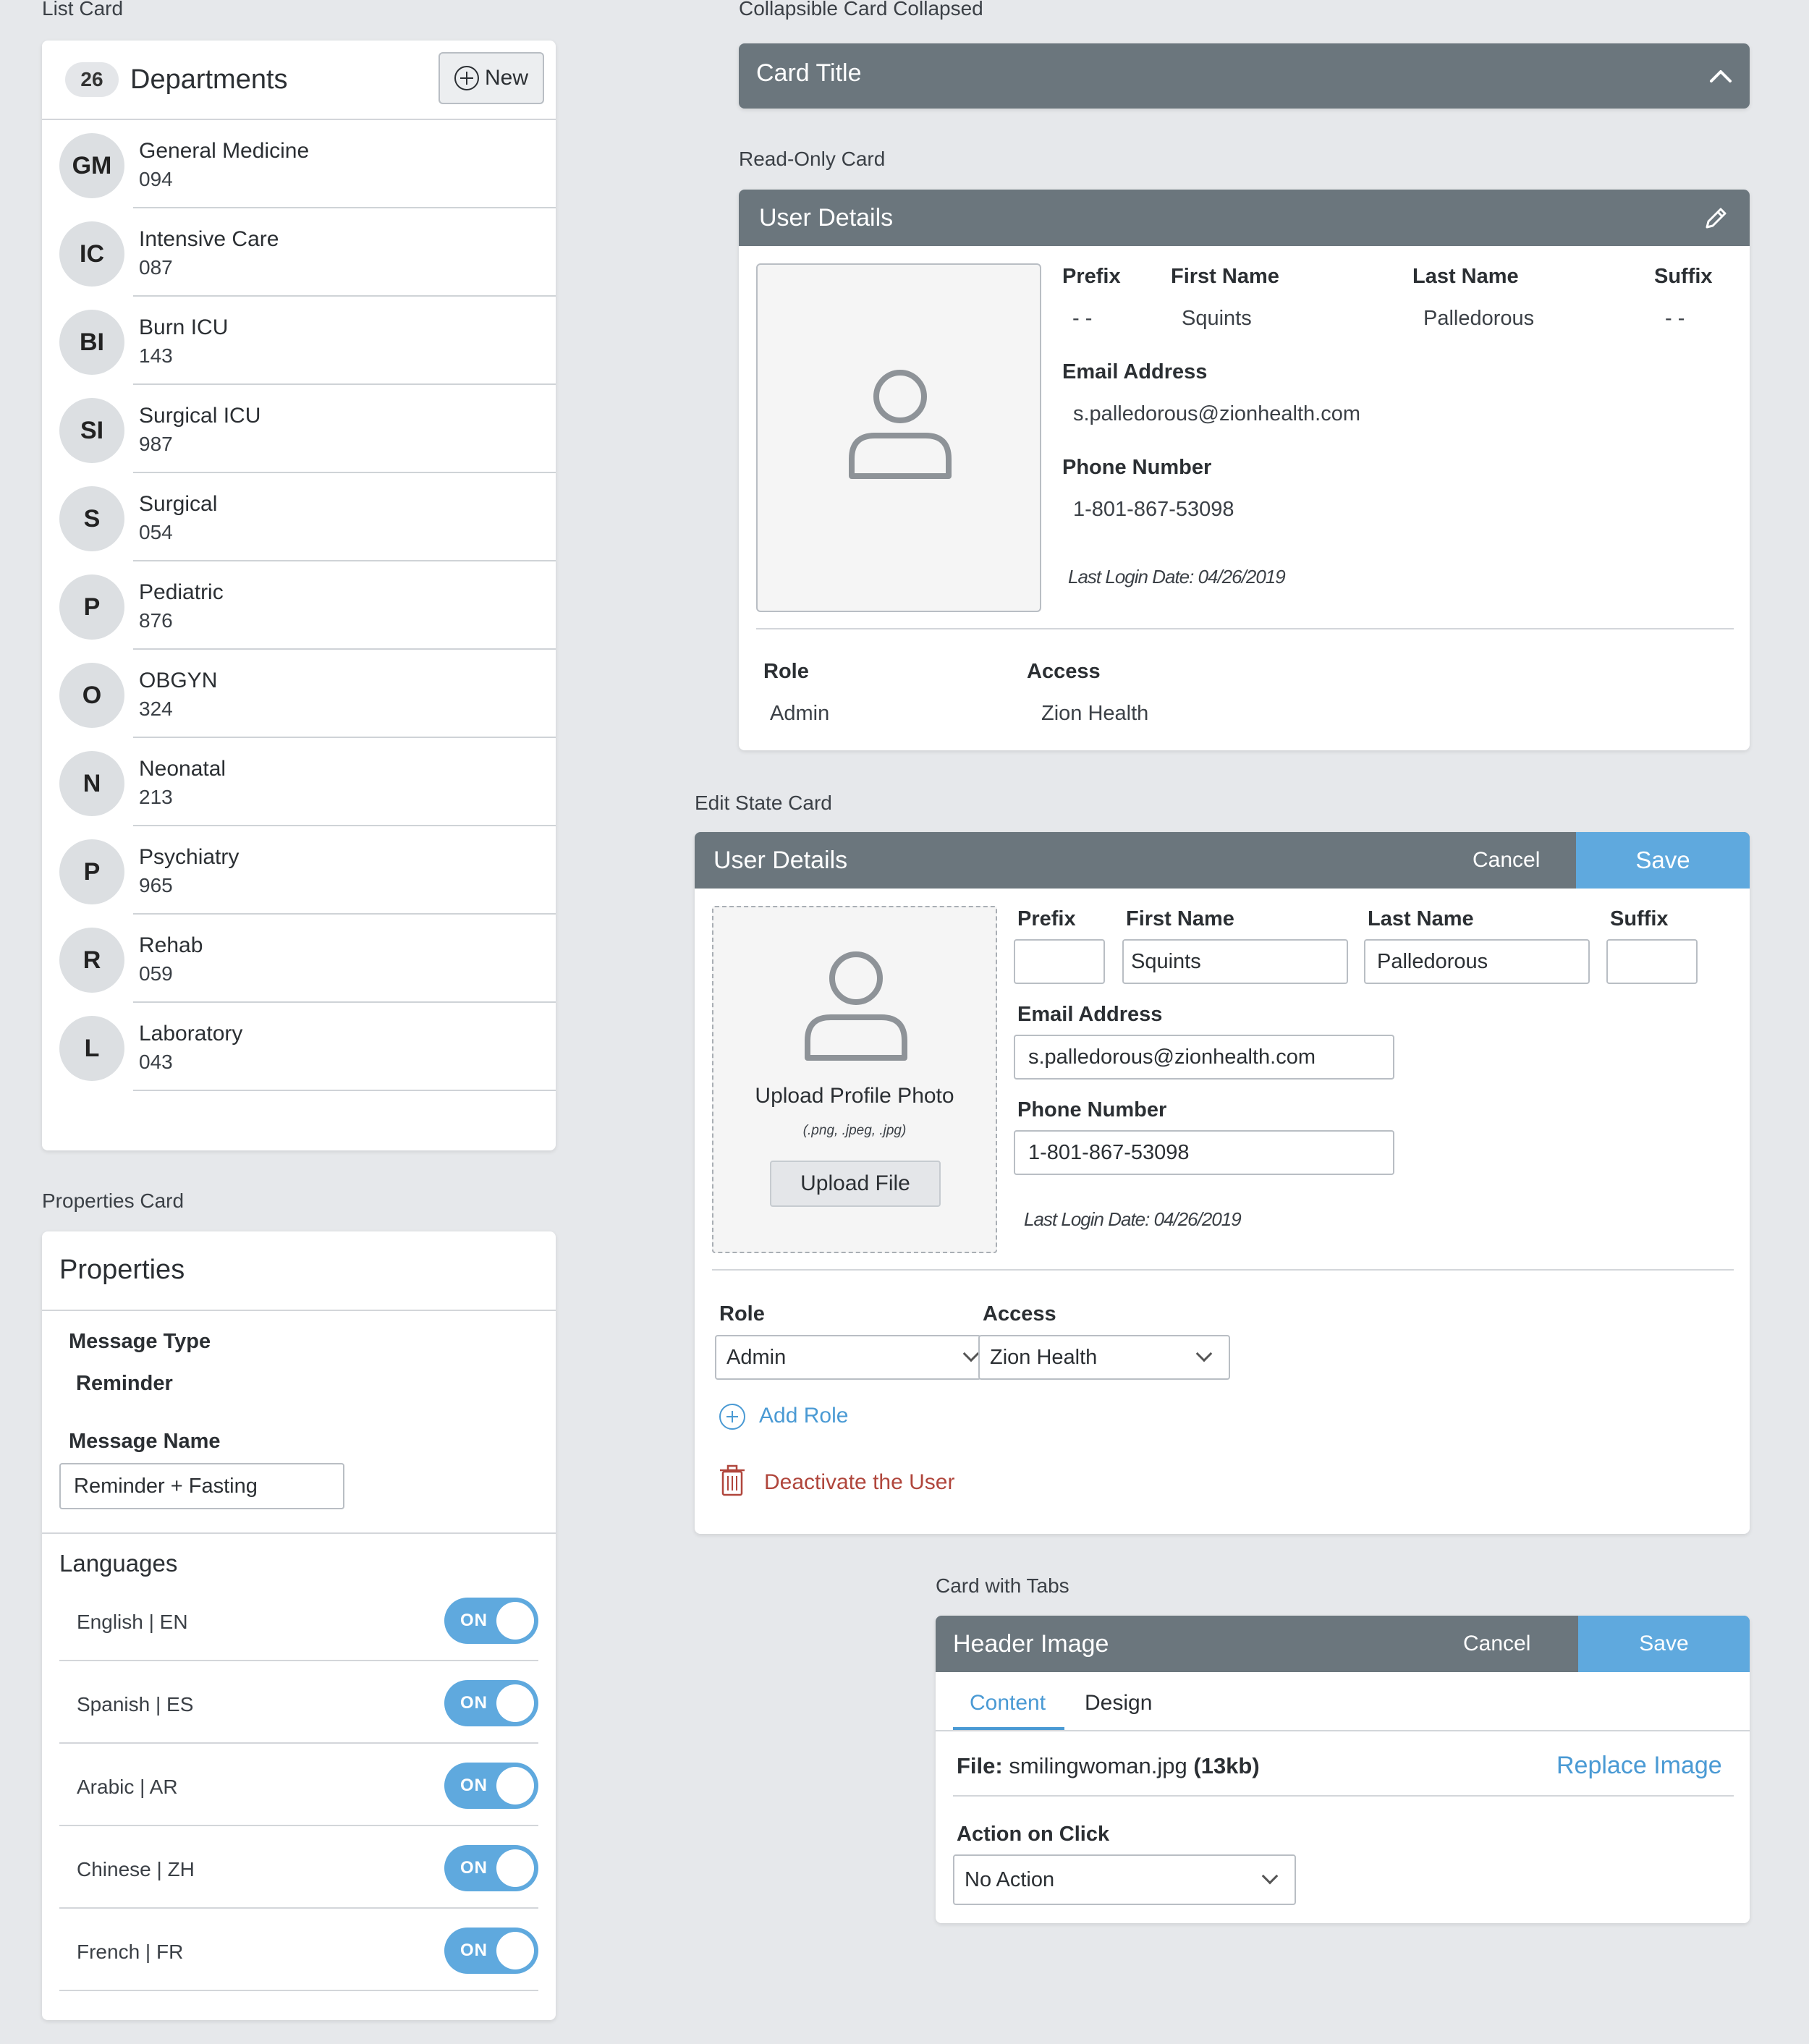  What do you see at coordinates (156, 885) in the screenshot?
I see `department-code: 965` at bounding box center [156, 885].